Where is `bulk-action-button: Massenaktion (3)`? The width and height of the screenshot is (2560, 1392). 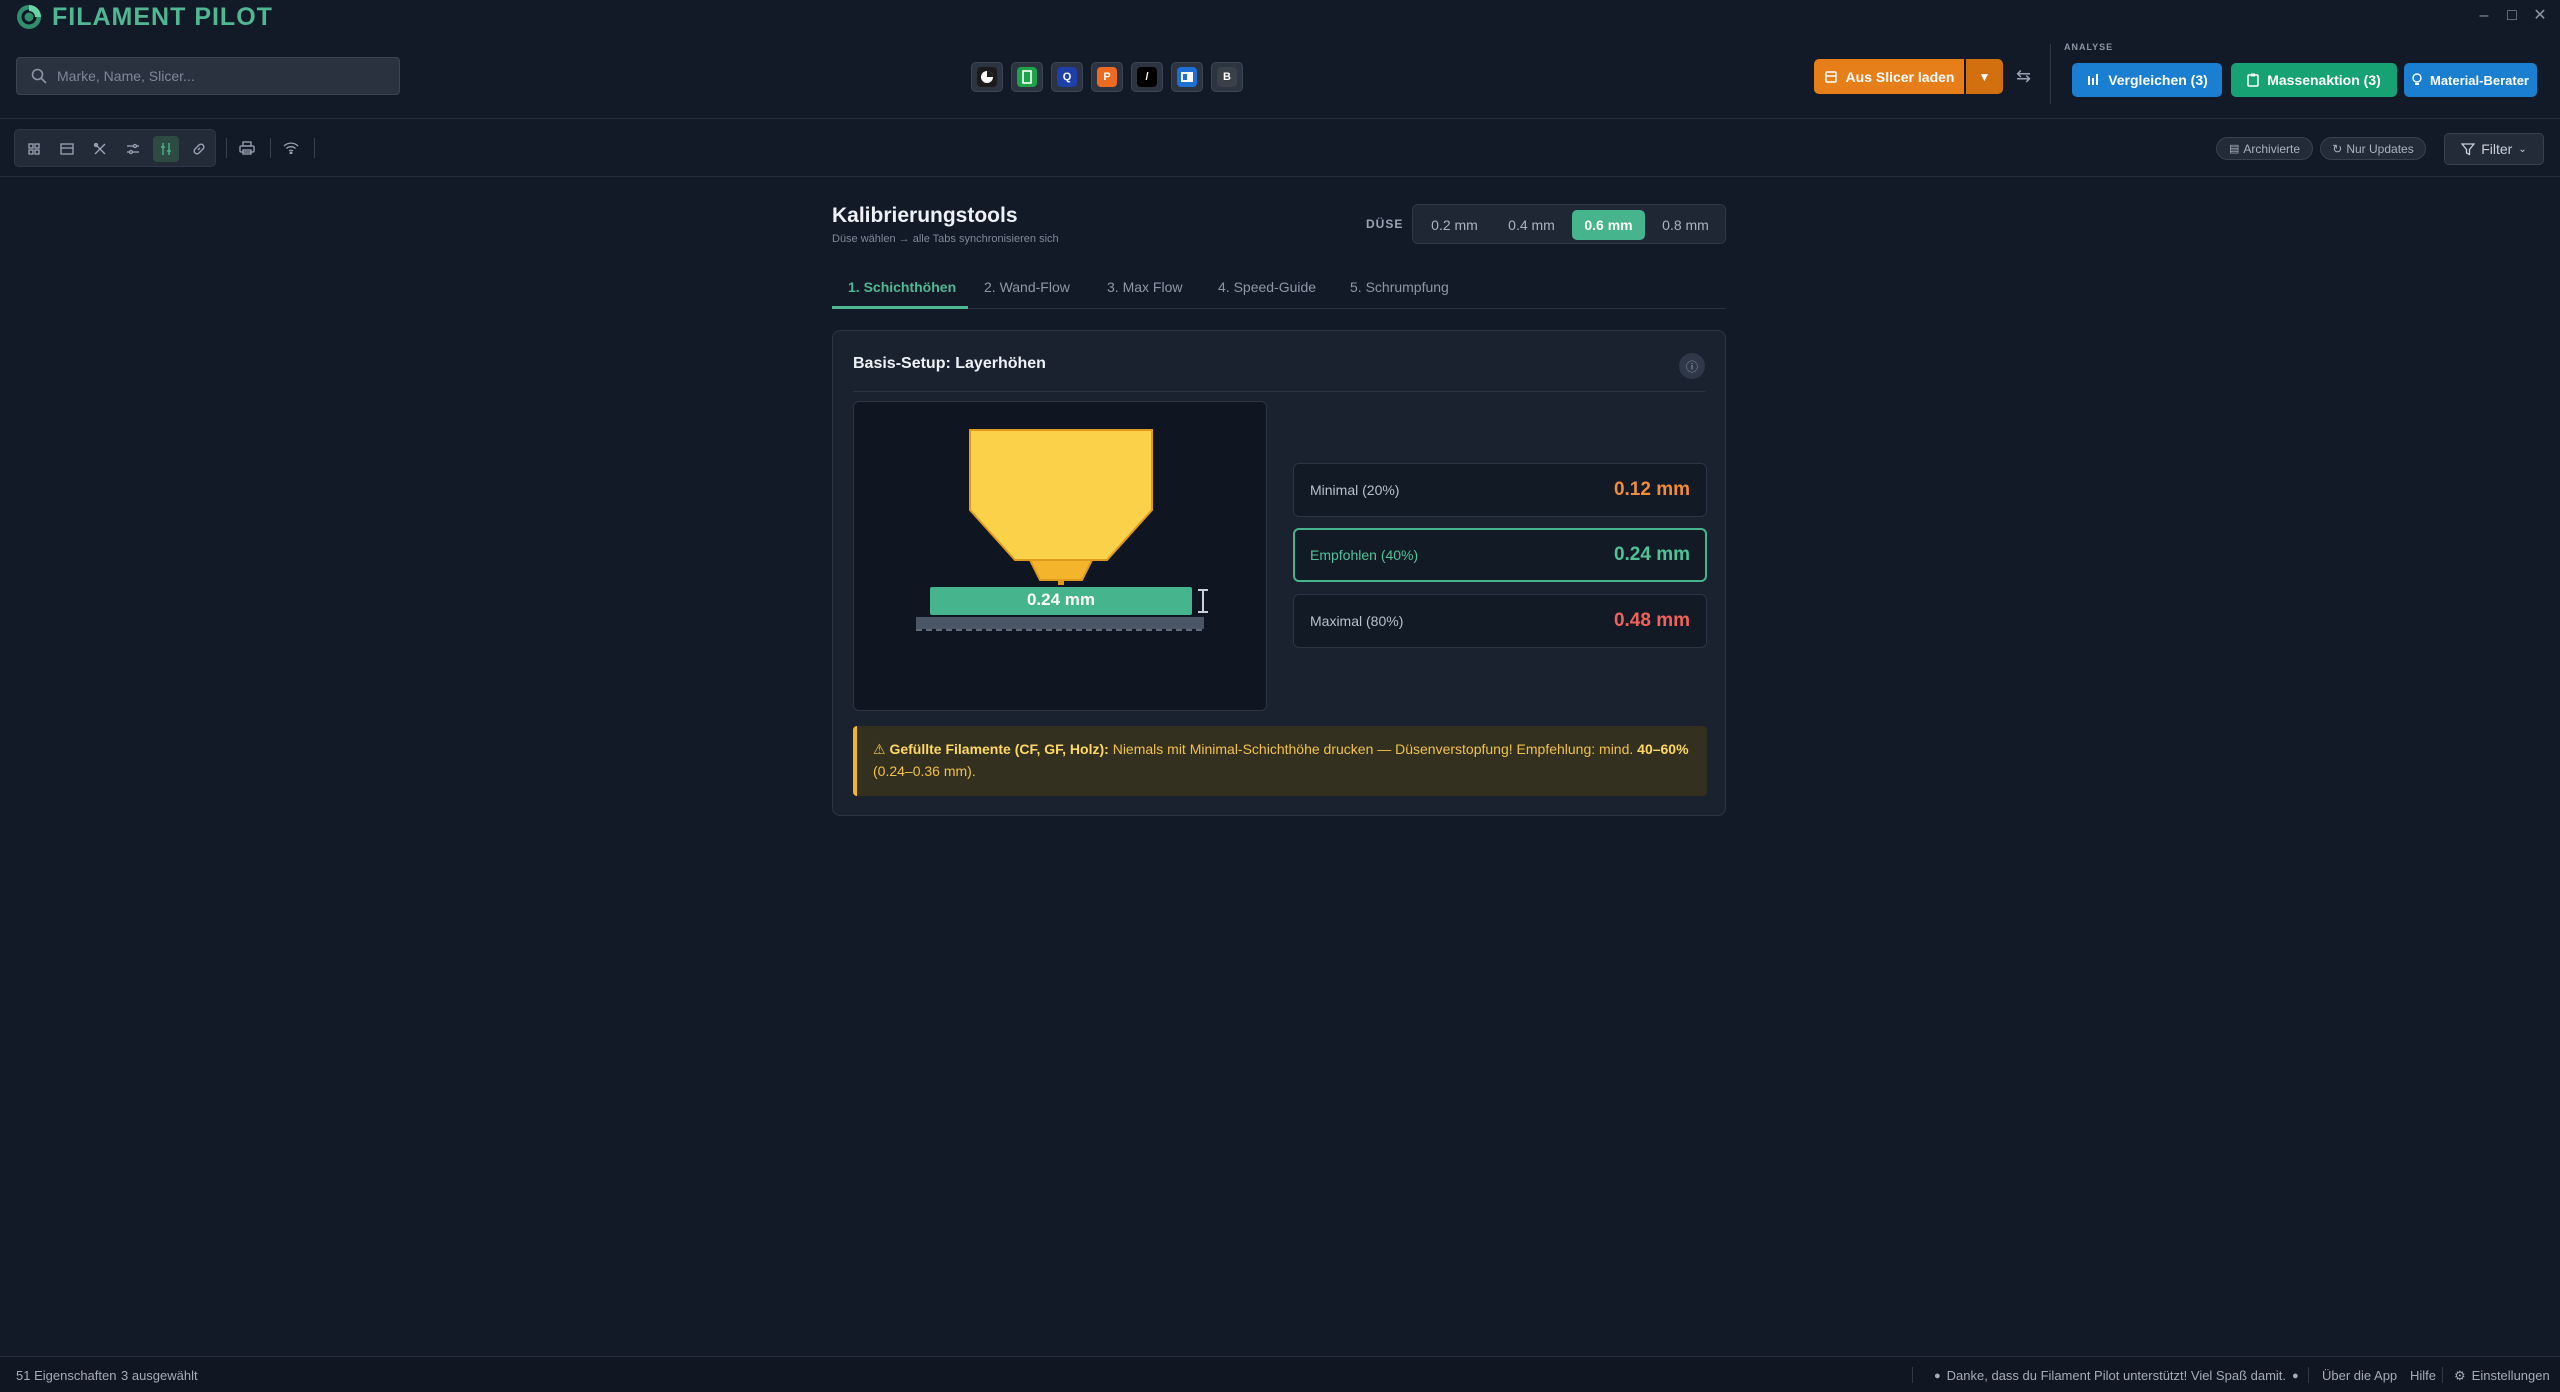 bulk-action-button: Massenaktion (3) is located at coordinates (2314, 80).